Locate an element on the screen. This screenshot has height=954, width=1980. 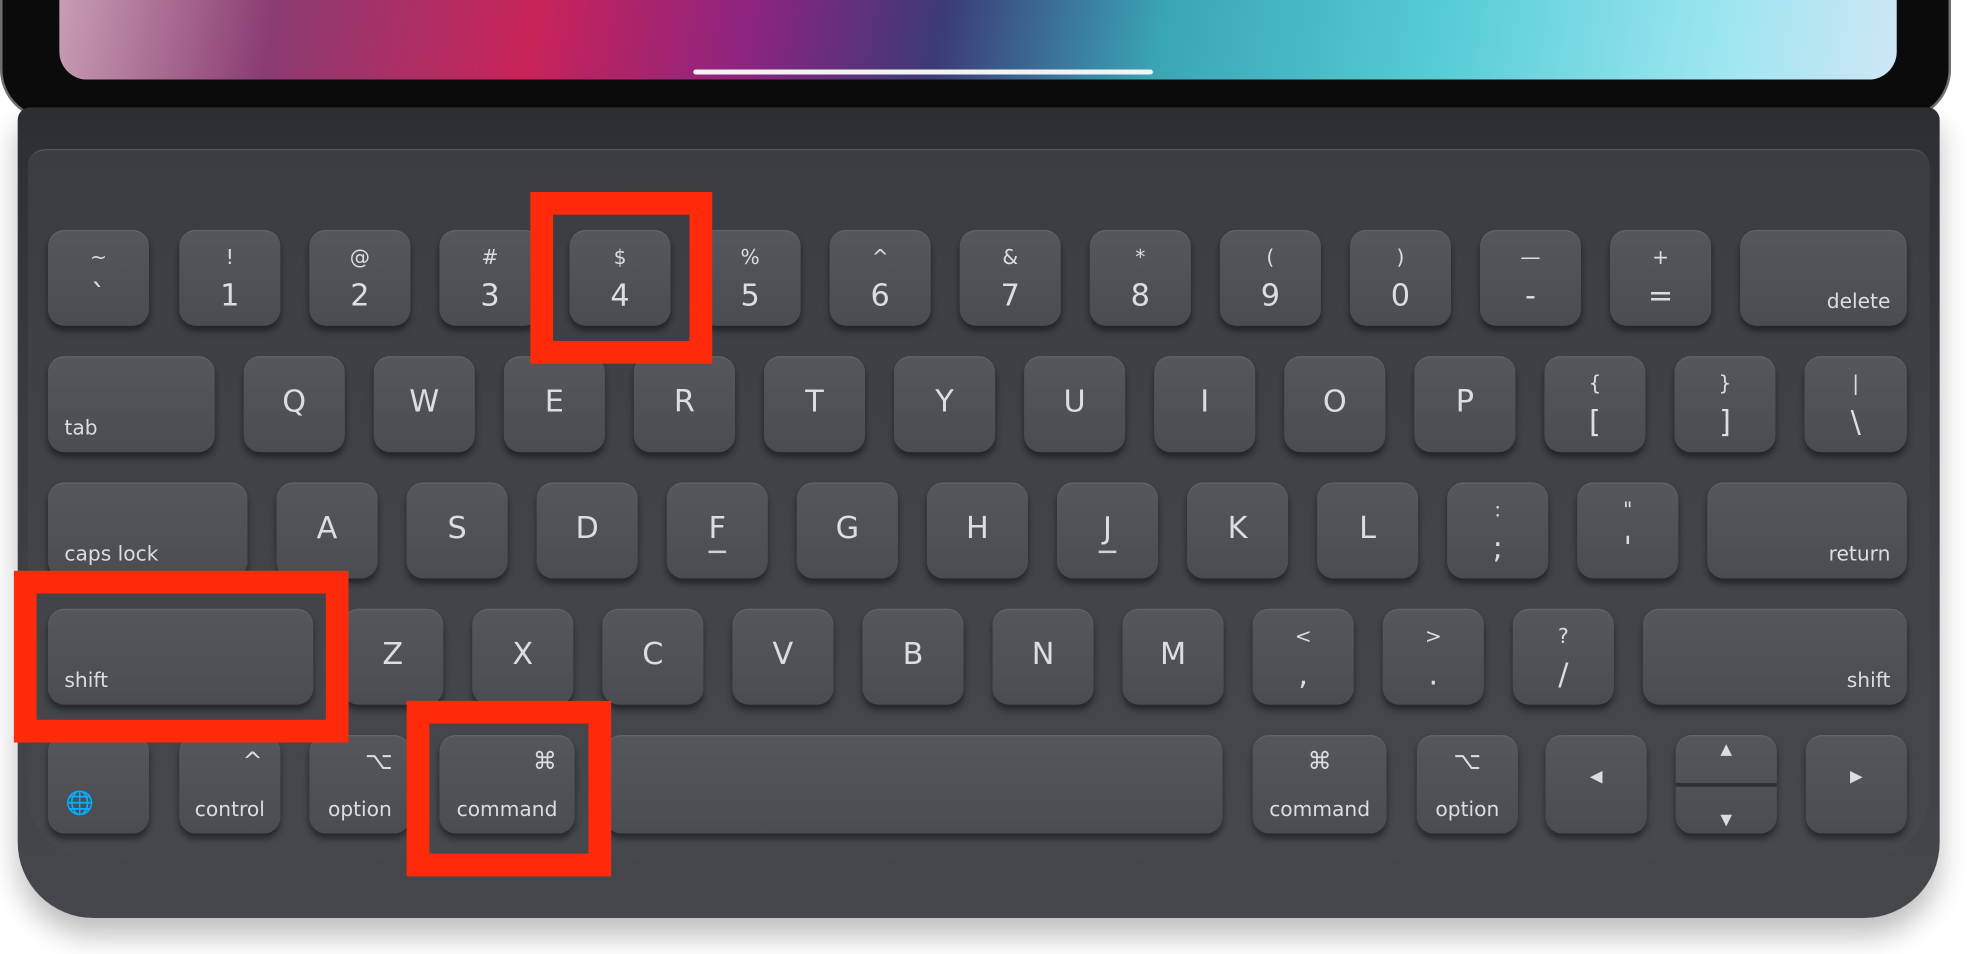
key-letter: M is located at coordinates (1173, 654).